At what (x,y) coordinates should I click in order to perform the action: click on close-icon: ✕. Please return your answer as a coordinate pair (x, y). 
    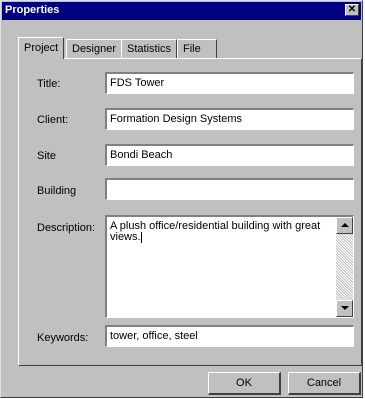
    Looking at the image, I should click on (352, 9).